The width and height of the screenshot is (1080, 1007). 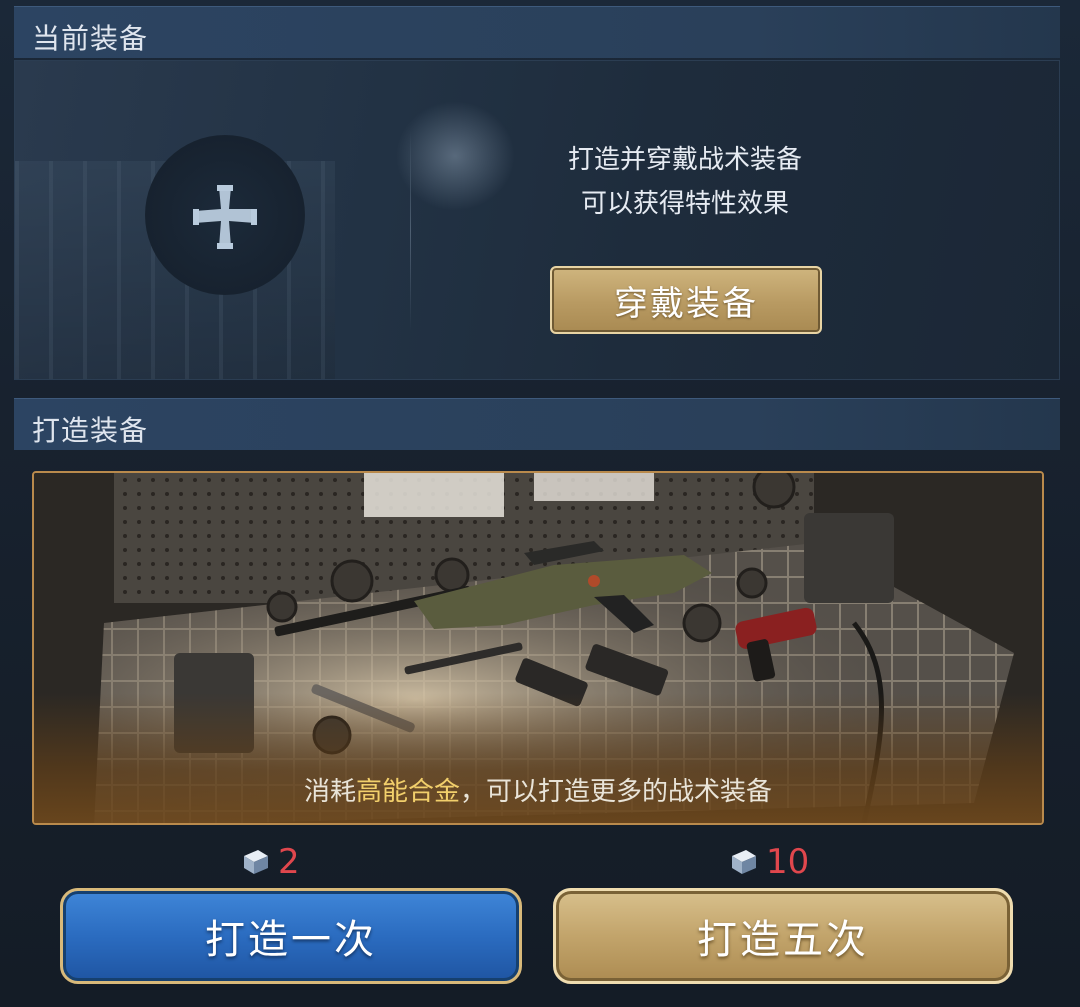 What do you see at coordinates (90, 430) in the screenshot?
I see `forge-title: 打造装备` at bounding box center [90, 430].